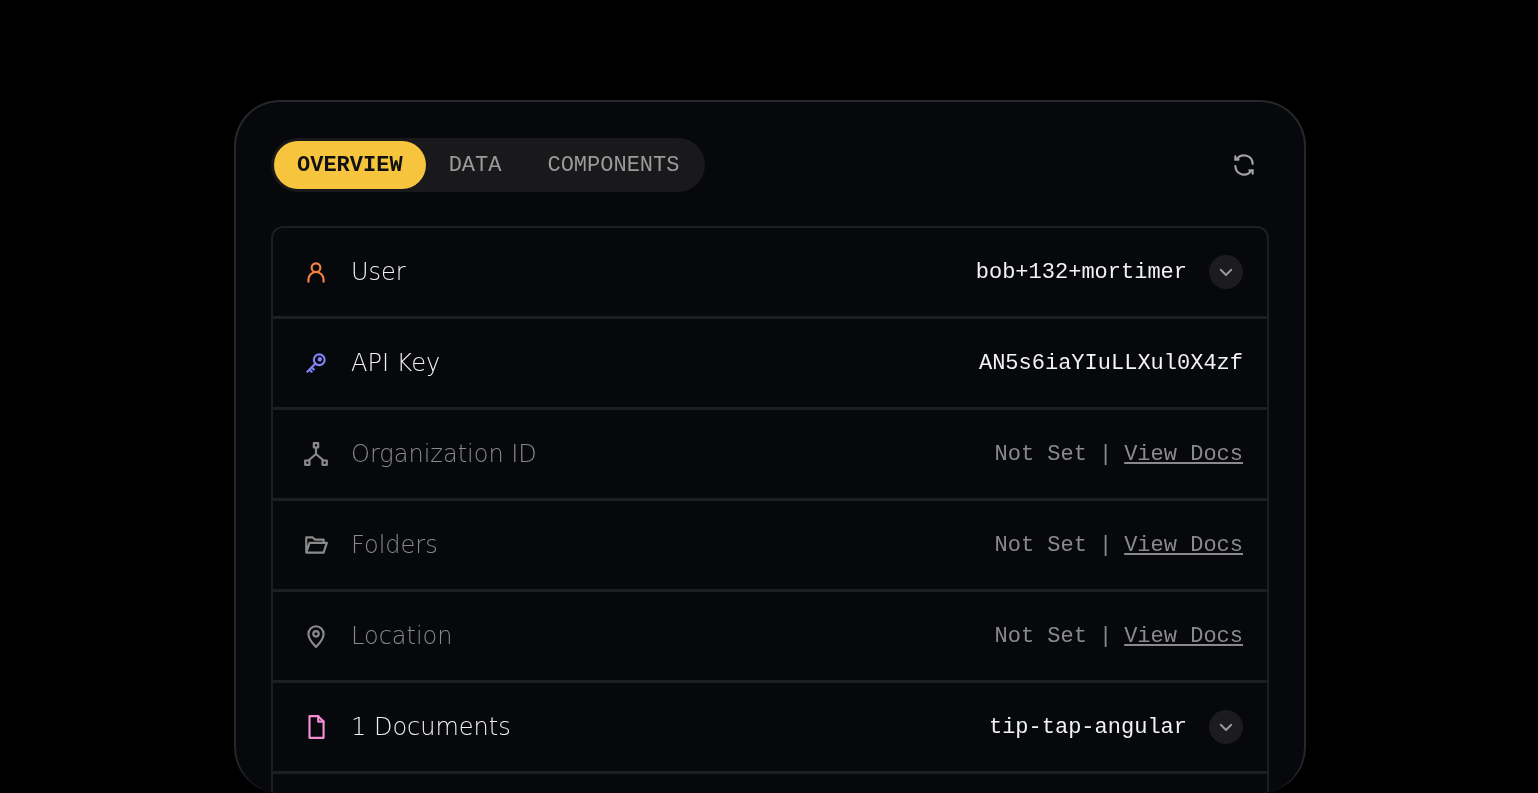 This screenshot has height=793, width=1538. What do you see at coordinates (350, 165) in the screenshot?
I see `tab: OVERVIEW` at bounding box center [350, 165].